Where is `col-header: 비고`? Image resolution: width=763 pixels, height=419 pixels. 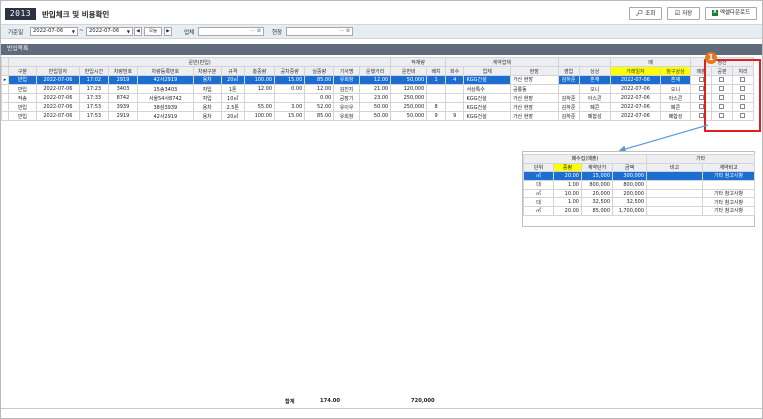
col-header: 비고 is located at coordinates (675, 167).